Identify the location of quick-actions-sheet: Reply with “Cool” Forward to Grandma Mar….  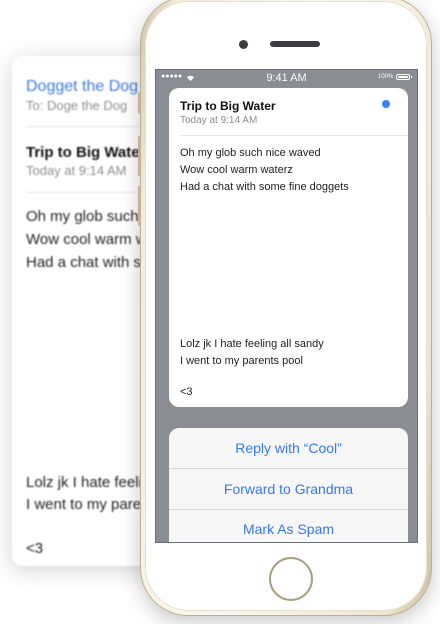
(288, 485).